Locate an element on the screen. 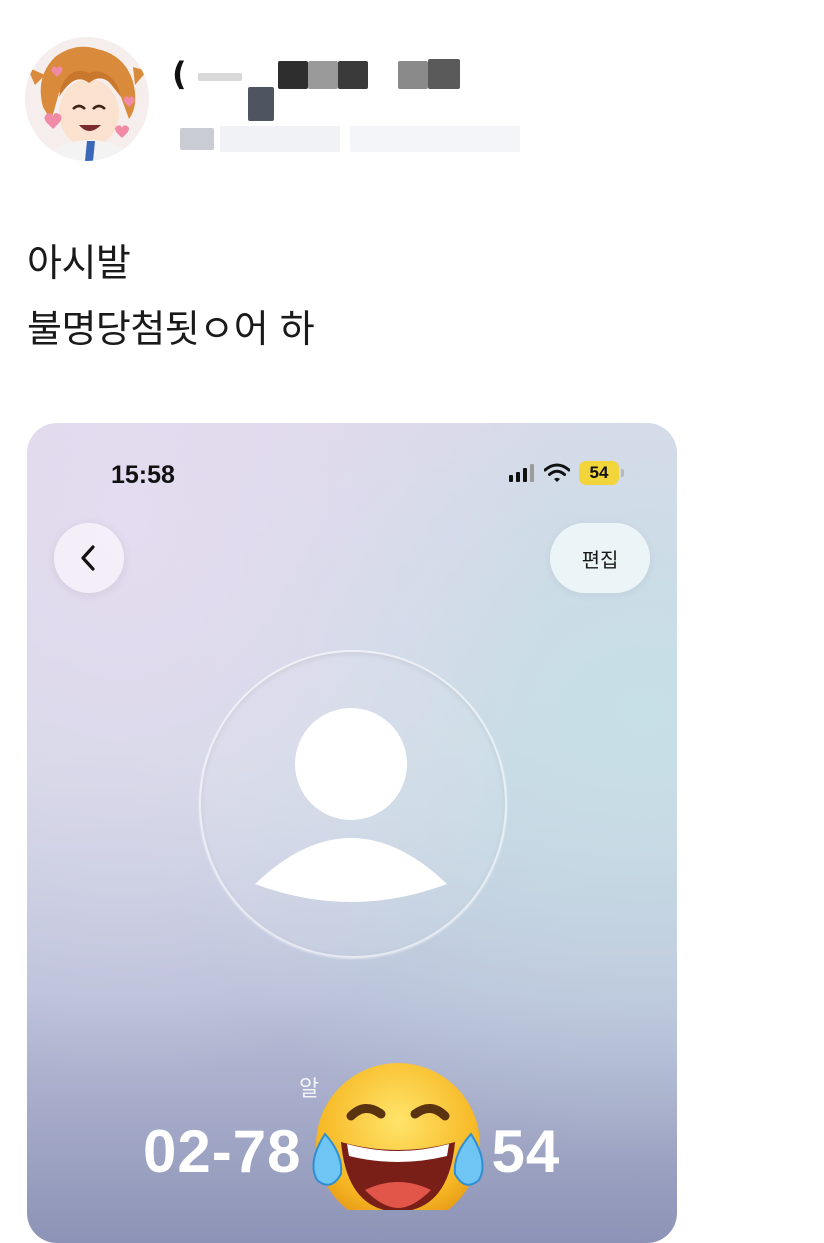 Image resolution: width=824 pixels, height=1243 pixels. battery-icon: 54 is located at coordinates (601, 473).